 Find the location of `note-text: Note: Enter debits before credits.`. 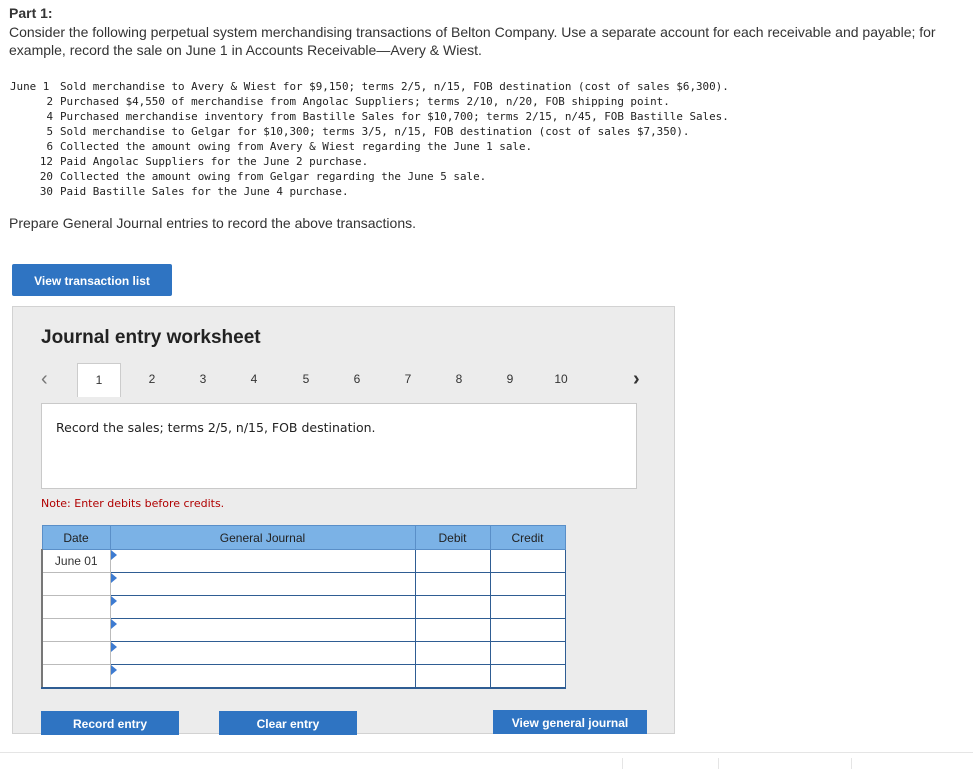

note-text: Note: Enter debits before credits. is located at coordinates (133, 503).